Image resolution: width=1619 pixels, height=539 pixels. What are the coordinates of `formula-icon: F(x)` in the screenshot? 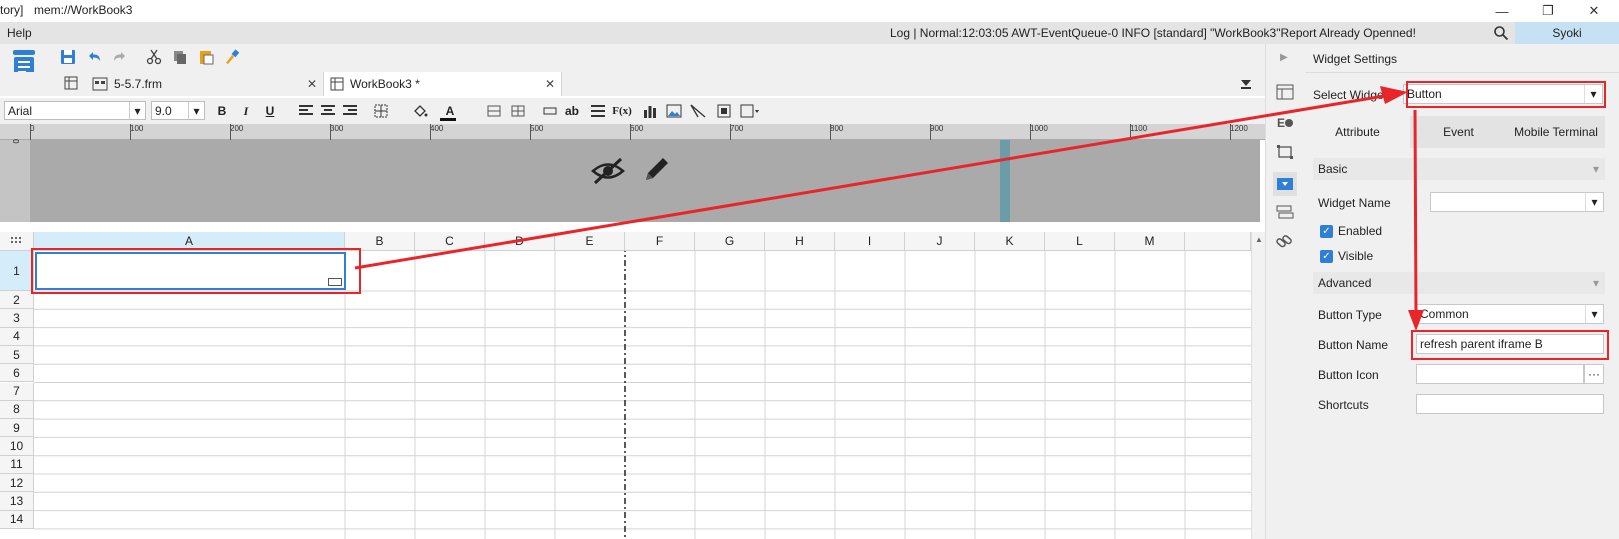 It's located at (622, 111).